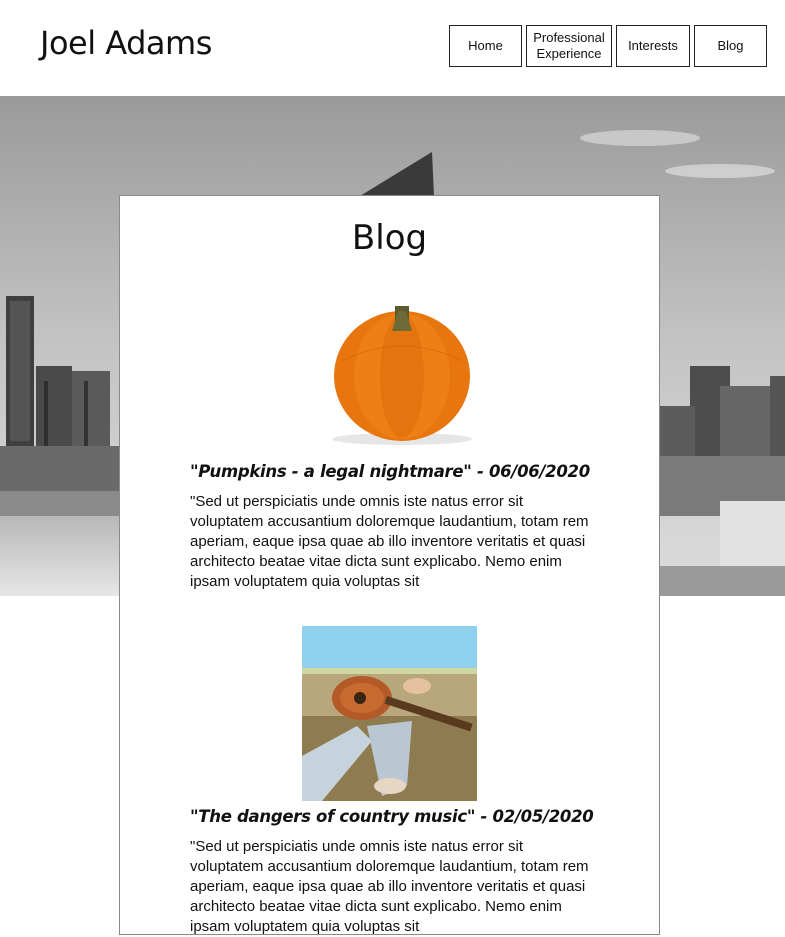  I want to click on nav-interests-button: Interests, so click(653, 46).